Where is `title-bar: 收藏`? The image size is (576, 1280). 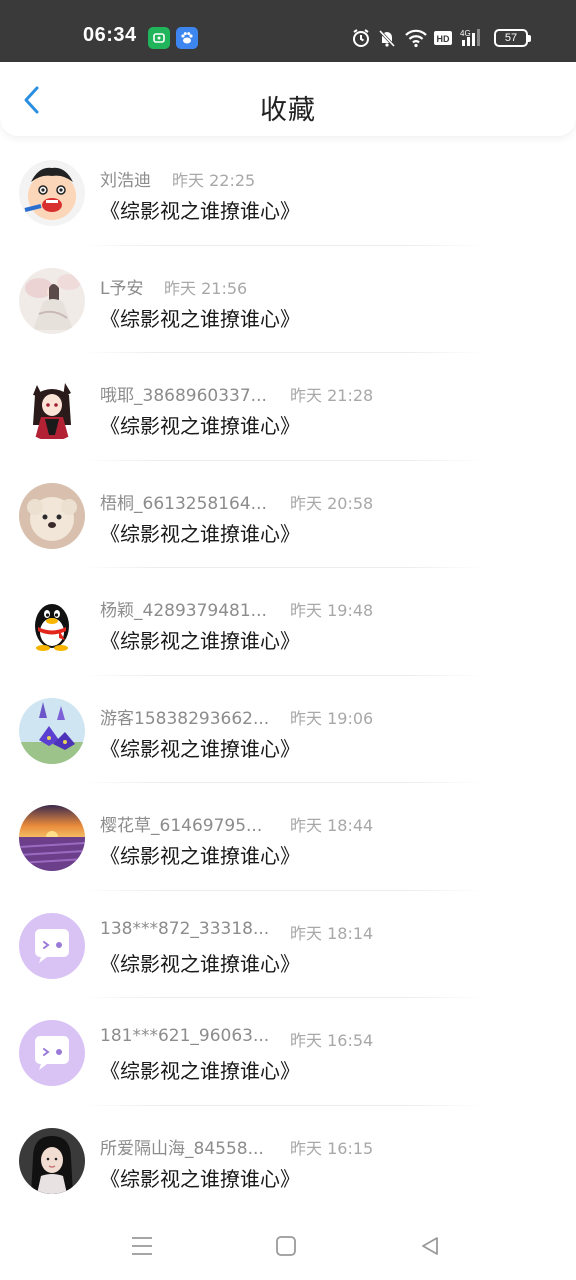
title-bar: 收藏 is located at coordinates (288, 99).